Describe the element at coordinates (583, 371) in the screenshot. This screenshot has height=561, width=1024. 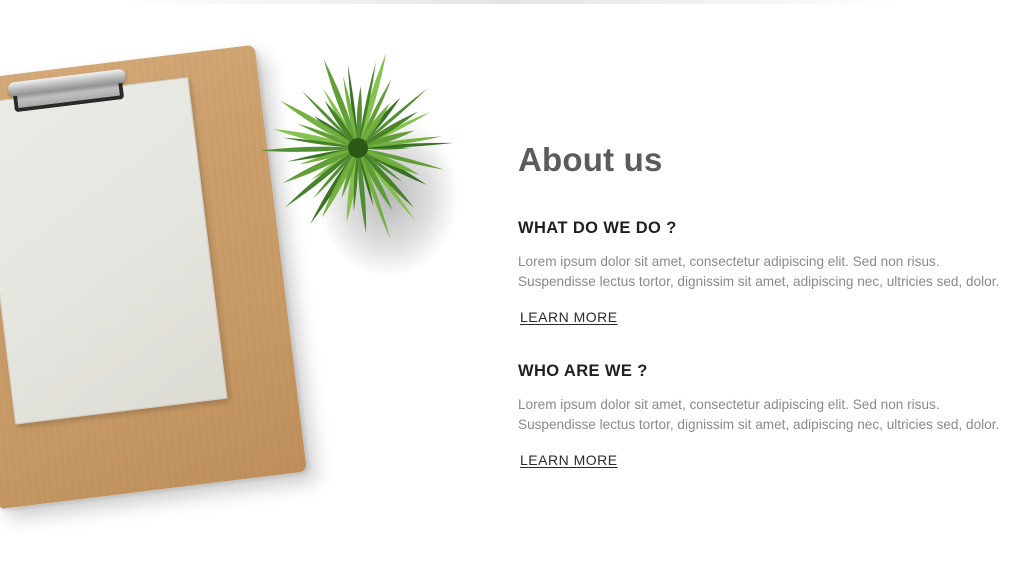
I see `section-heading: WHO ARE WE ?` at that location.